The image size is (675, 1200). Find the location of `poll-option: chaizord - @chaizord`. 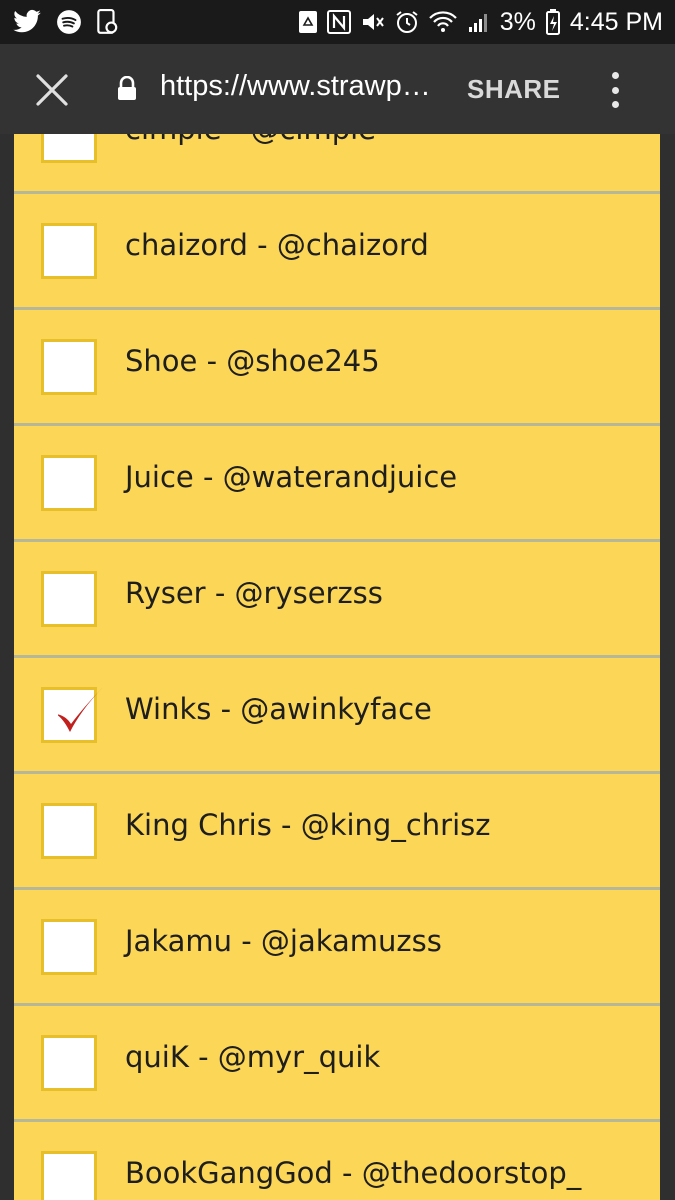

poll-option: chaizord - @chaizord is located at coordinates (337, 252).